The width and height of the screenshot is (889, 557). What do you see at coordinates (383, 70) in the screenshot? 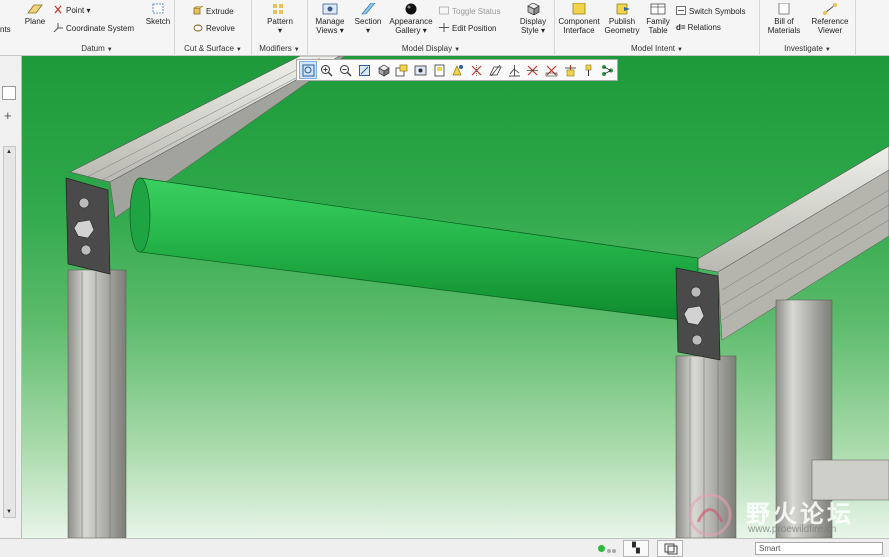
I see `shading-icon` at bounding box center [383, 70].